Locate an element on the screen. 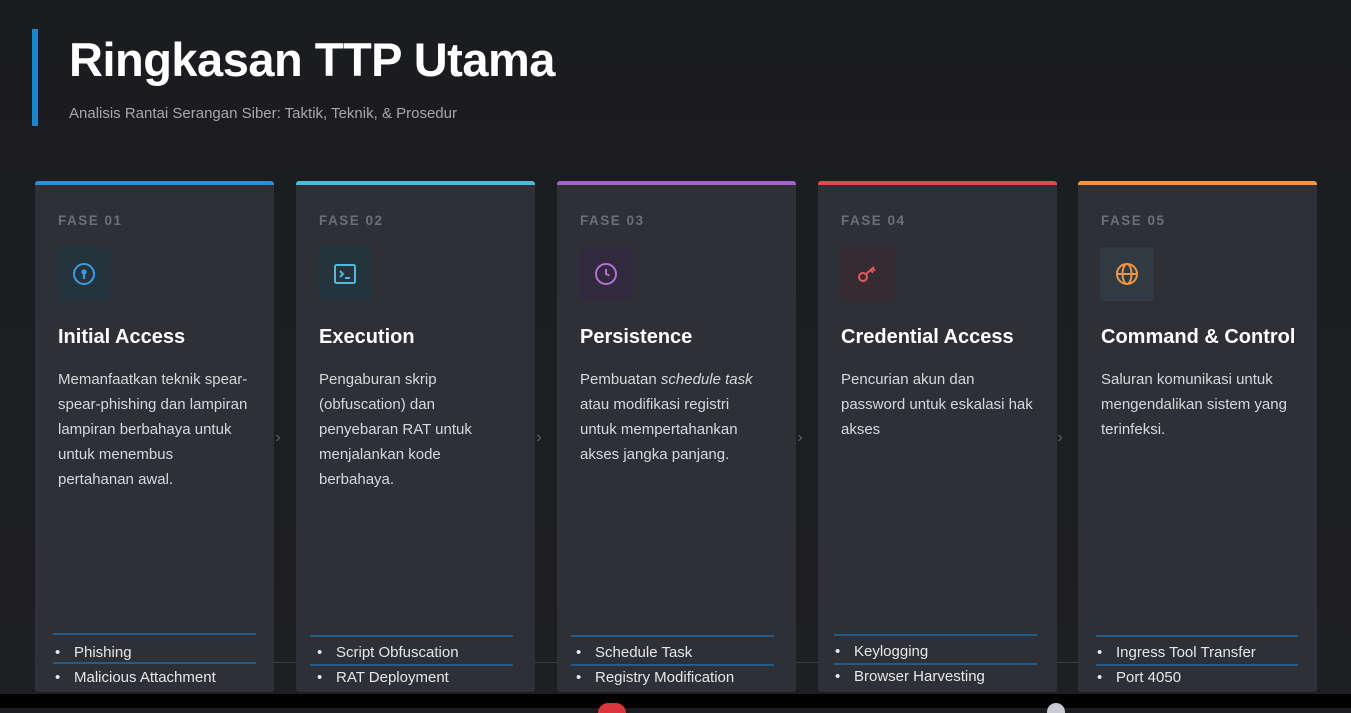  phase-title: Persistence is located at coordinates (636, 337).